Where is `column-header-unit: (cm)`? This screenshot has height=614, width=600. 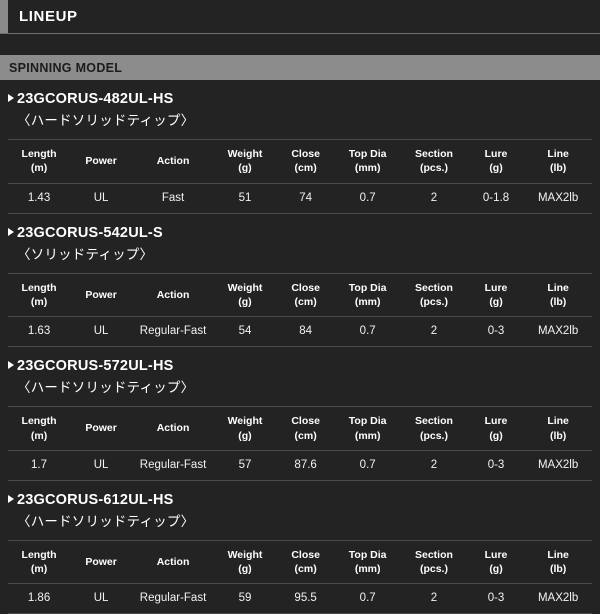
column-header-unit: (cm) is located at coordinates (305, 168).